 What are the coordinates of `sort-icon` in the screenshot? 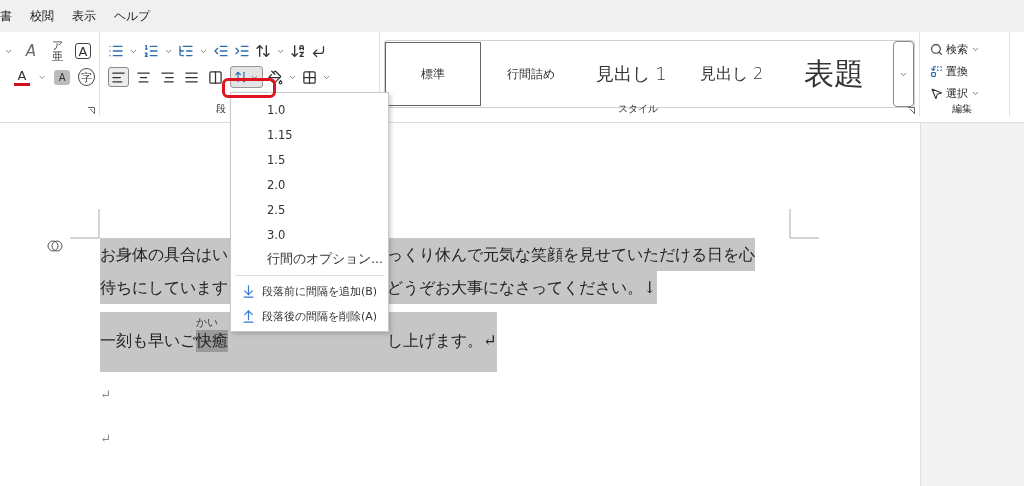 It's located at (298, 51).